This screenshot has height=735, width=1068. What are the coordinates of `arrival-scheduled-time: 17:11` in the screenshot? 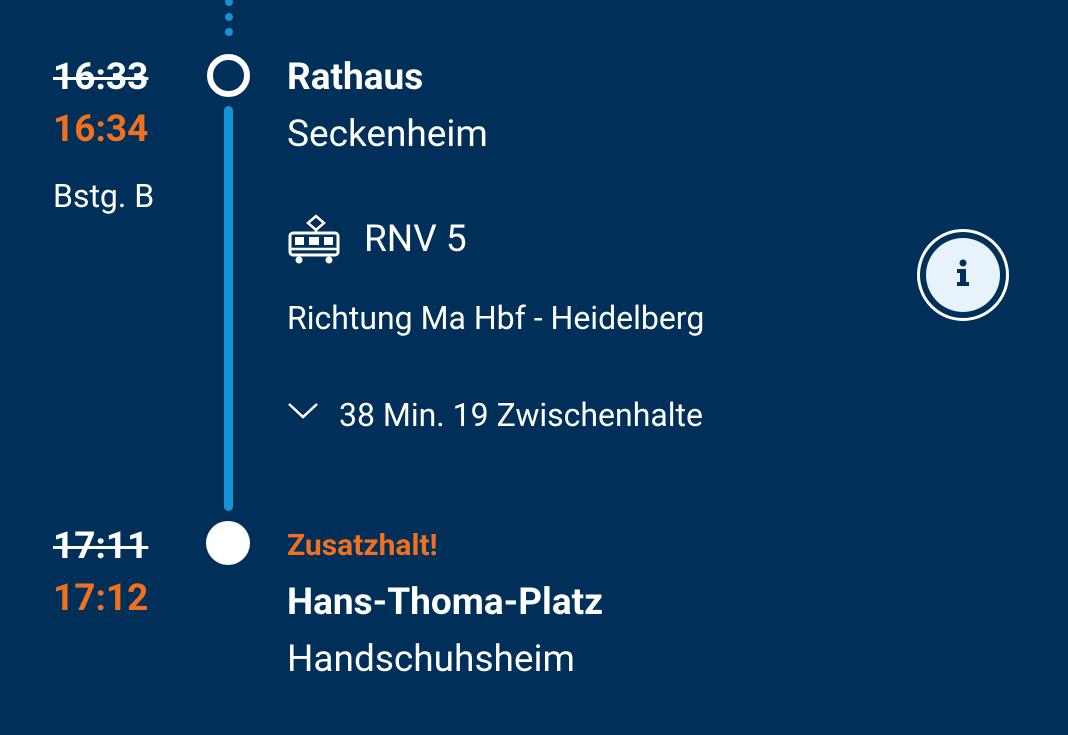 It's located at (101, 546).